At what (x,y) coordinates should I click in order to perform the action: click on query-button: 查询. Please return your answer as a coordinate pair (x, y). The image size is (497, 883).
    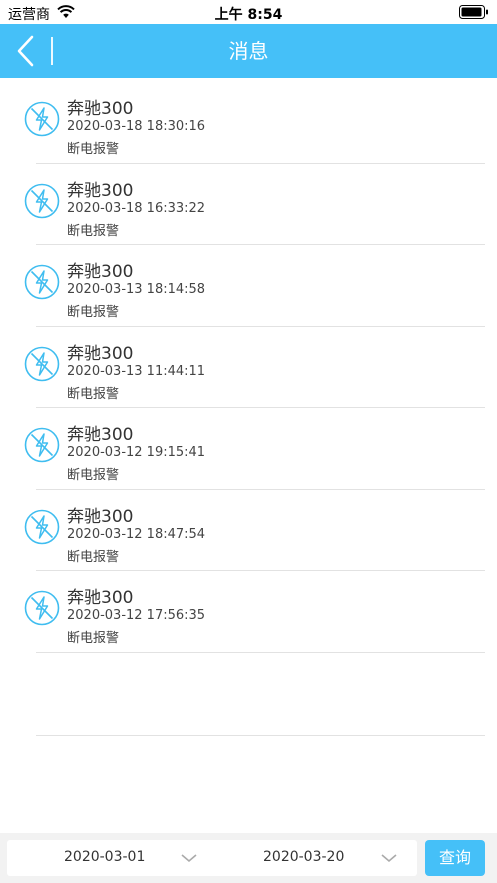
    Looking at the image, I should click on (455, 858).